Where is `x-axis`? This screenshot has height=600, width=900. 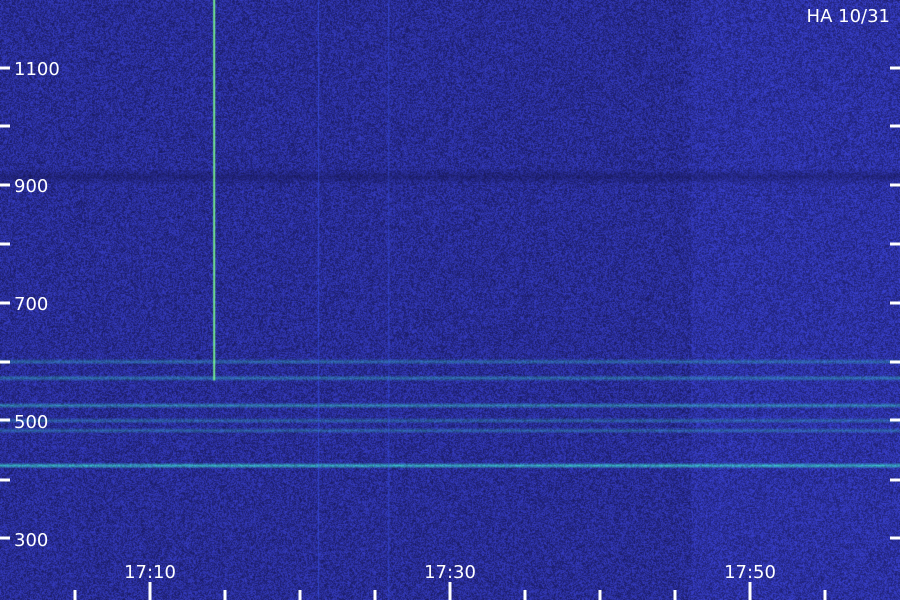 x-axis is located at coordinates (450, 591).